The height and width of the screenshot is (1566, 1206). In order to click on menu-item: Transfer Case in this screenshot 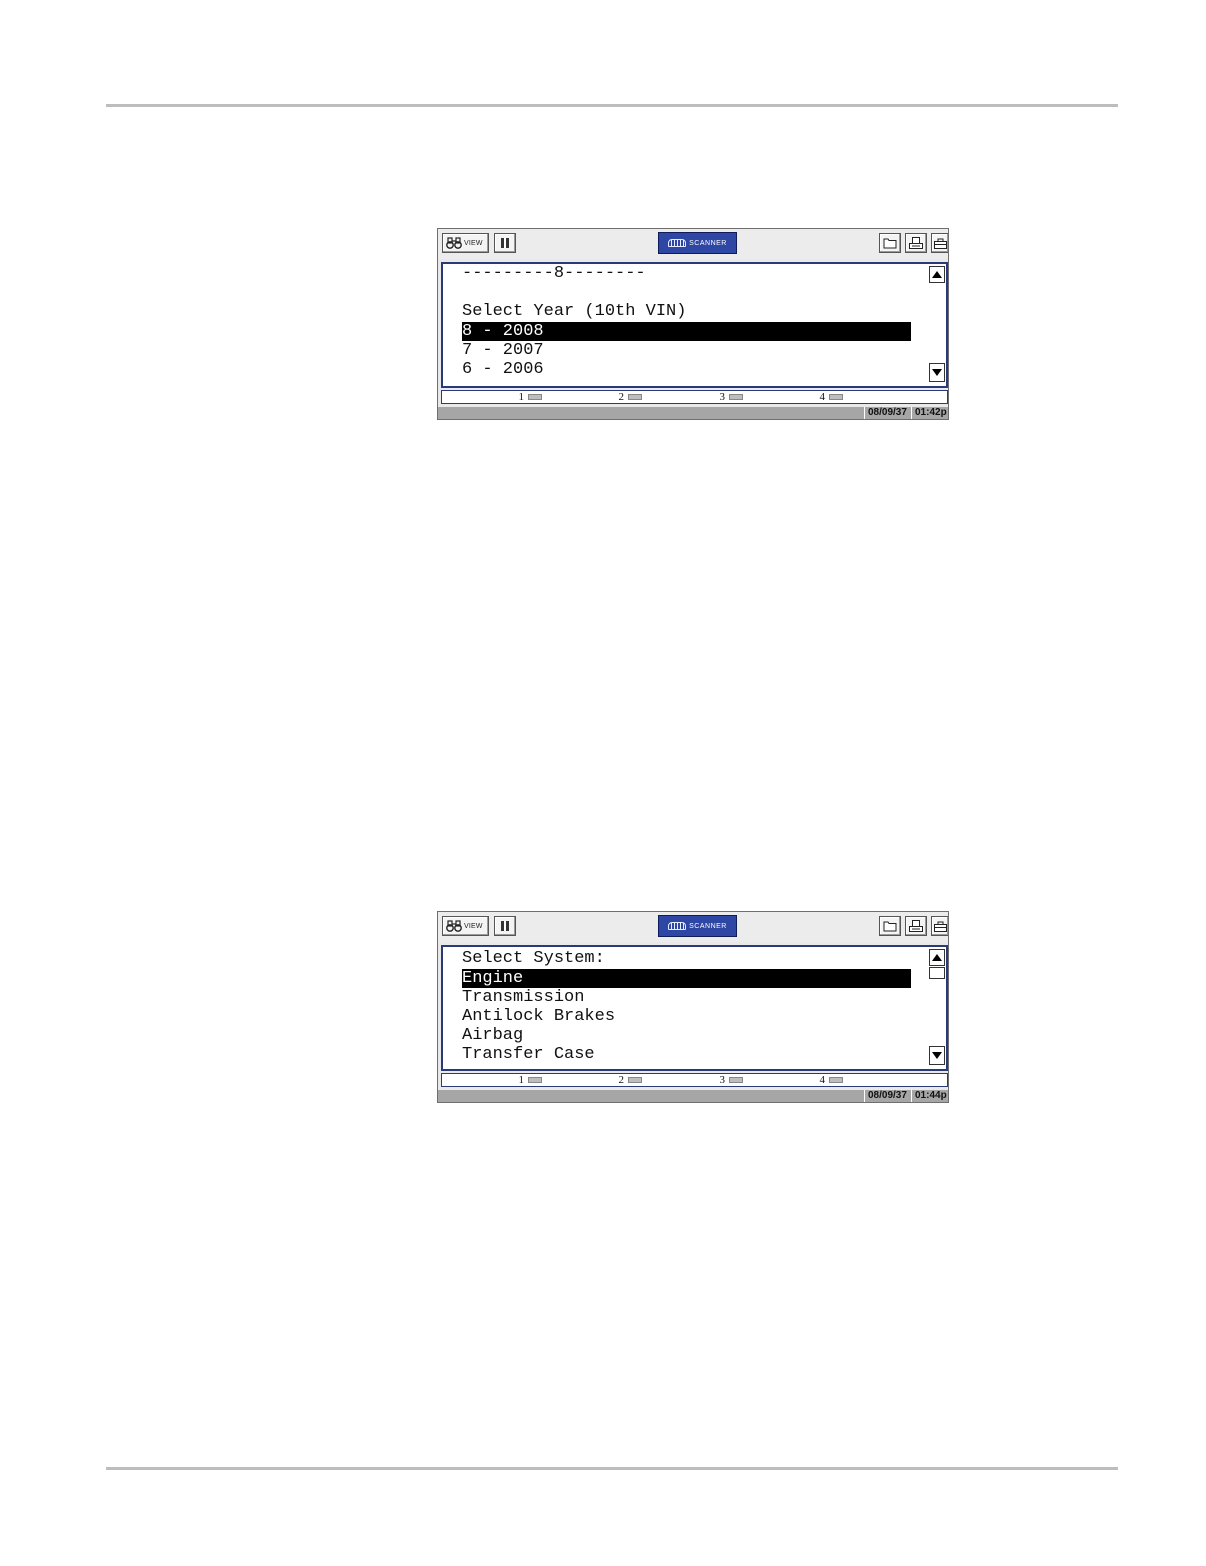, I will do `click(528, 1054)`.